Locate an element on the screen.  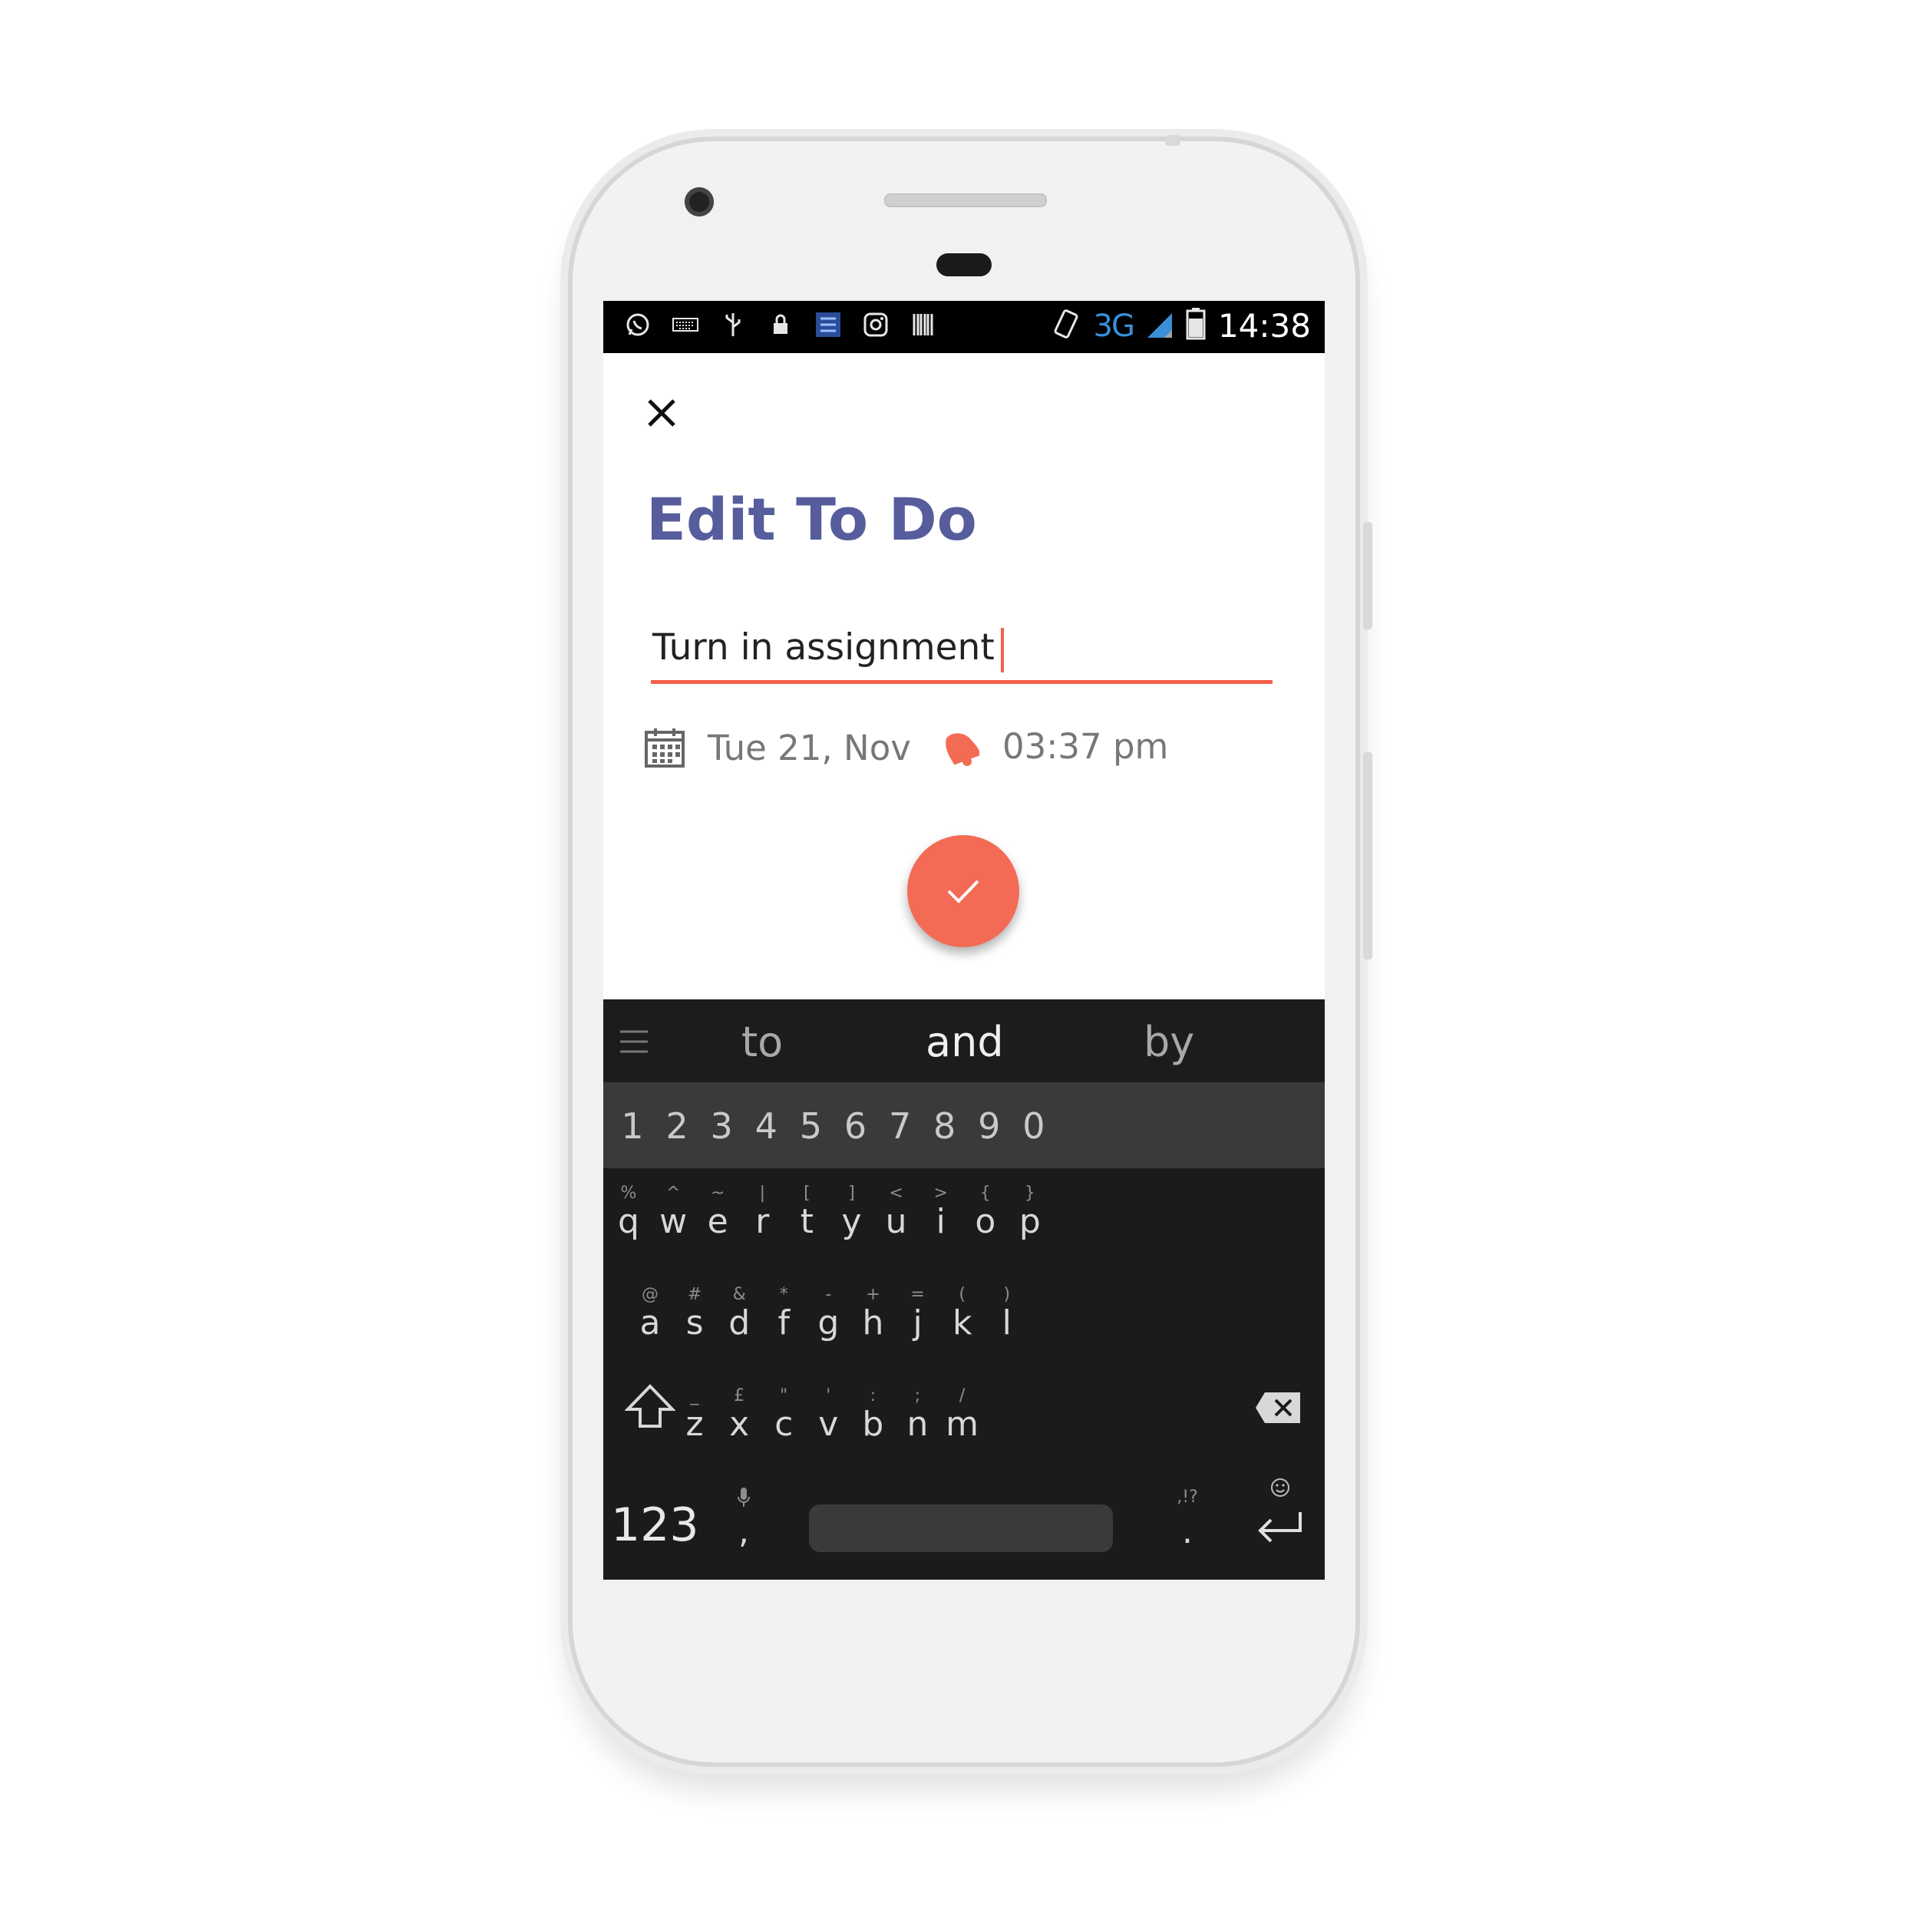
period-alt-label: ,!? is located at coordinates (1187, 1497).